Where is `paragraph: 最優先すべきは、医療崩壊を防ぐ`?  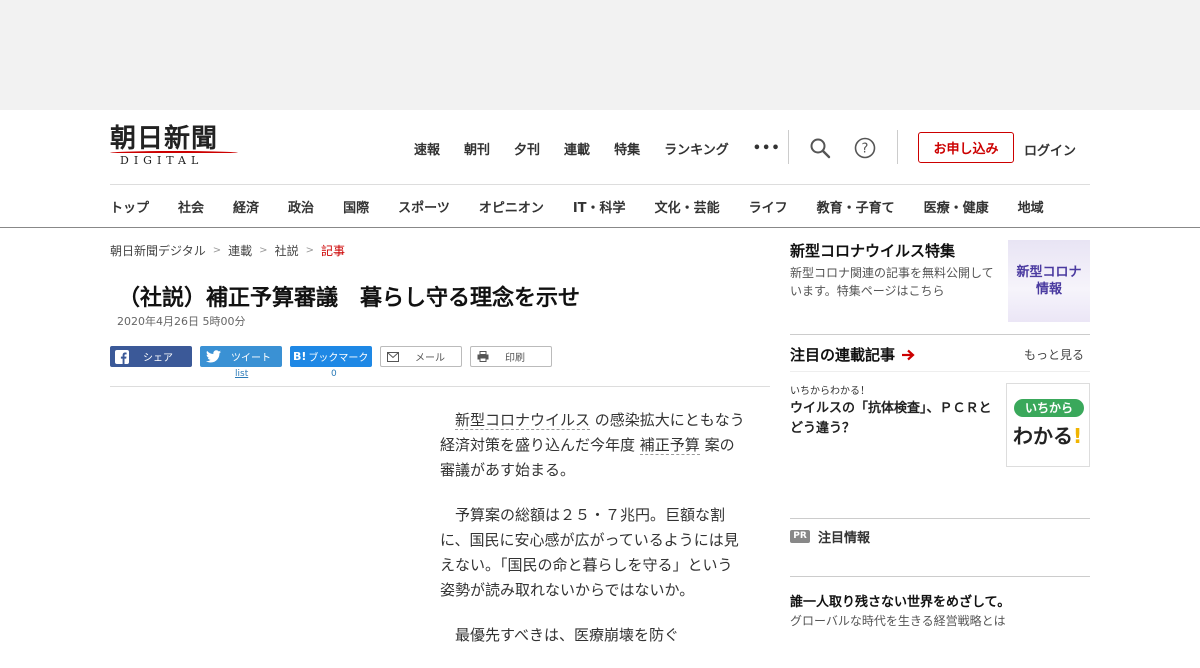 paragraph: 最優先すべきは、医療崩壊を防ぐ is located at coordinates (592, 635).